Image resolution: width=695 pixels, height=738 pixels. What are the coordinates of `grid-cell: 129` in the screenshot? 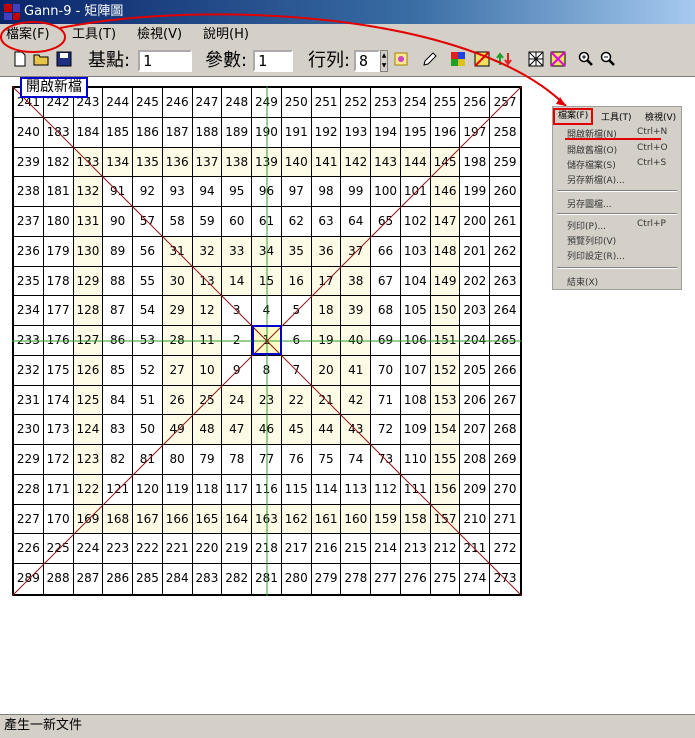 It's located at (88, 281).